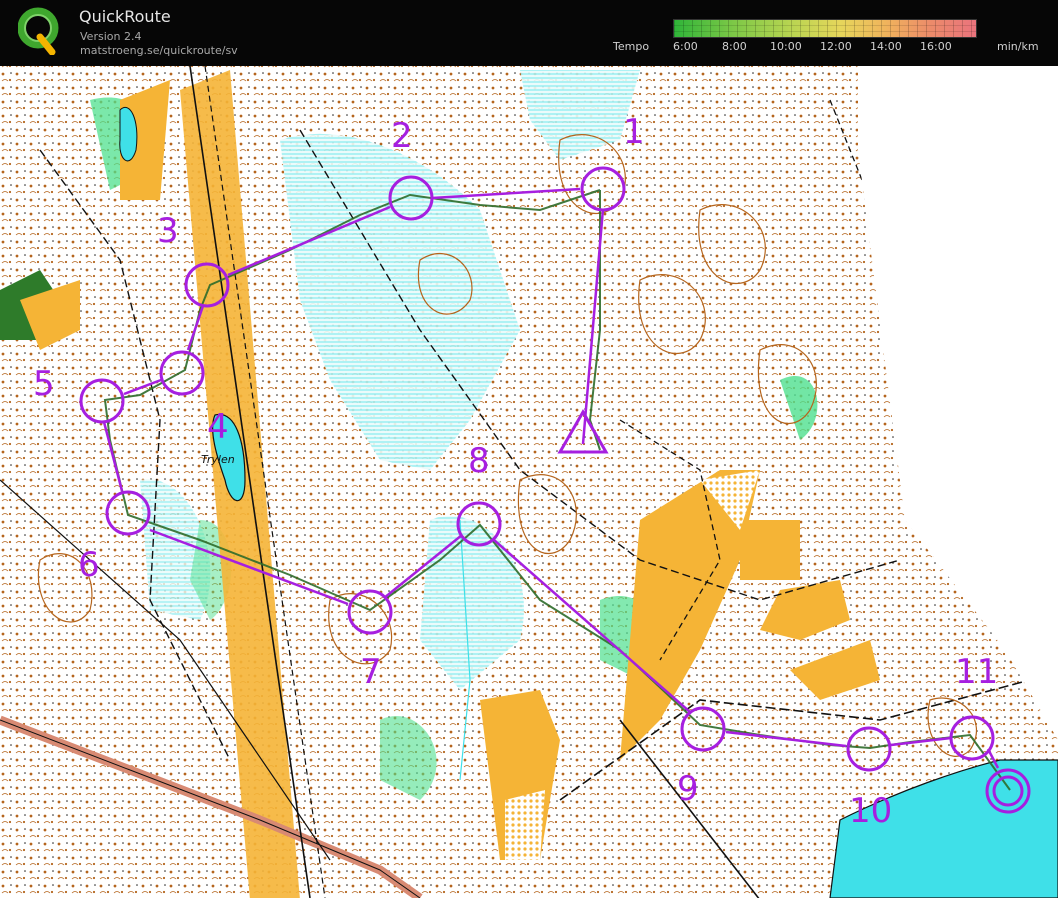 This screenshot has height=902, width=1058. Describe the element at coordinates (936, 46) in the screenshot. I see `tempo-tick: 16:00` at that location.